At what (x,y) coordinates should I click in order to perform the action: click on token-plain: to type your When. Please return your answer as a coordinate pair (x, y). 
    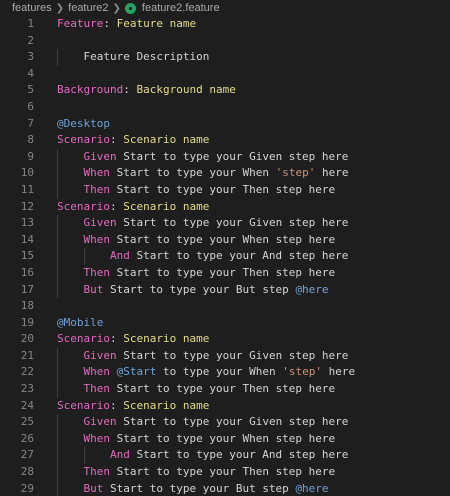
    Looking at the image, I should click on (219, 372).